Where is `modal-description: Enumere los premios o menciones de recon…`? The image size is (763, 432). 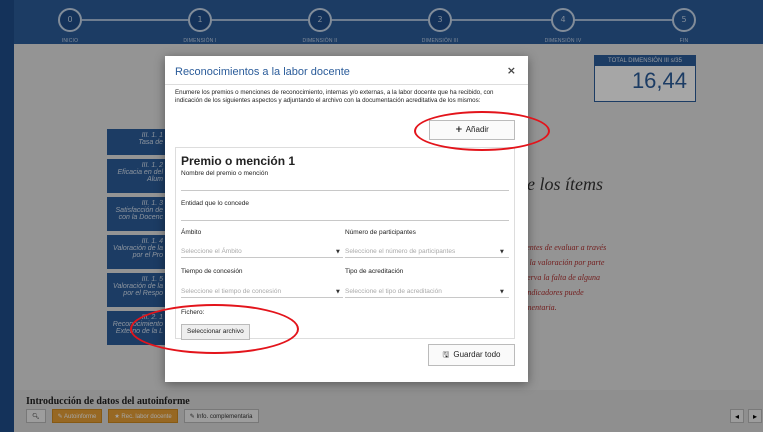
modal-description: Enumere los premios o menciones de recon… is located at coordinates (334, 96).